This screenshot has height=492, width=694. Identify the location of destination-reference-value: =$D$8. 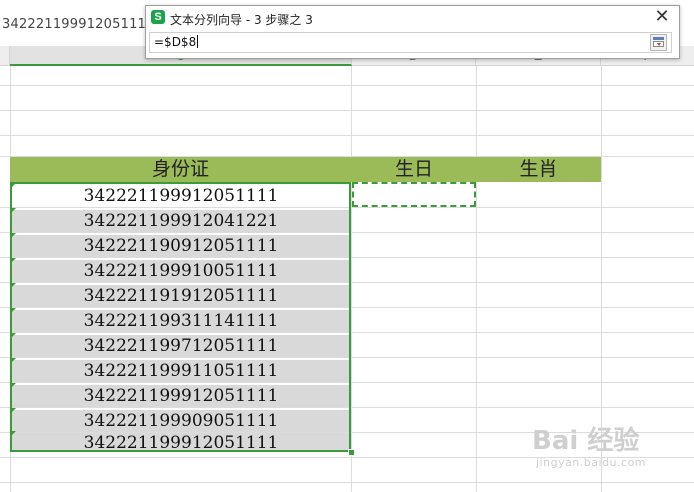
(175, 42).